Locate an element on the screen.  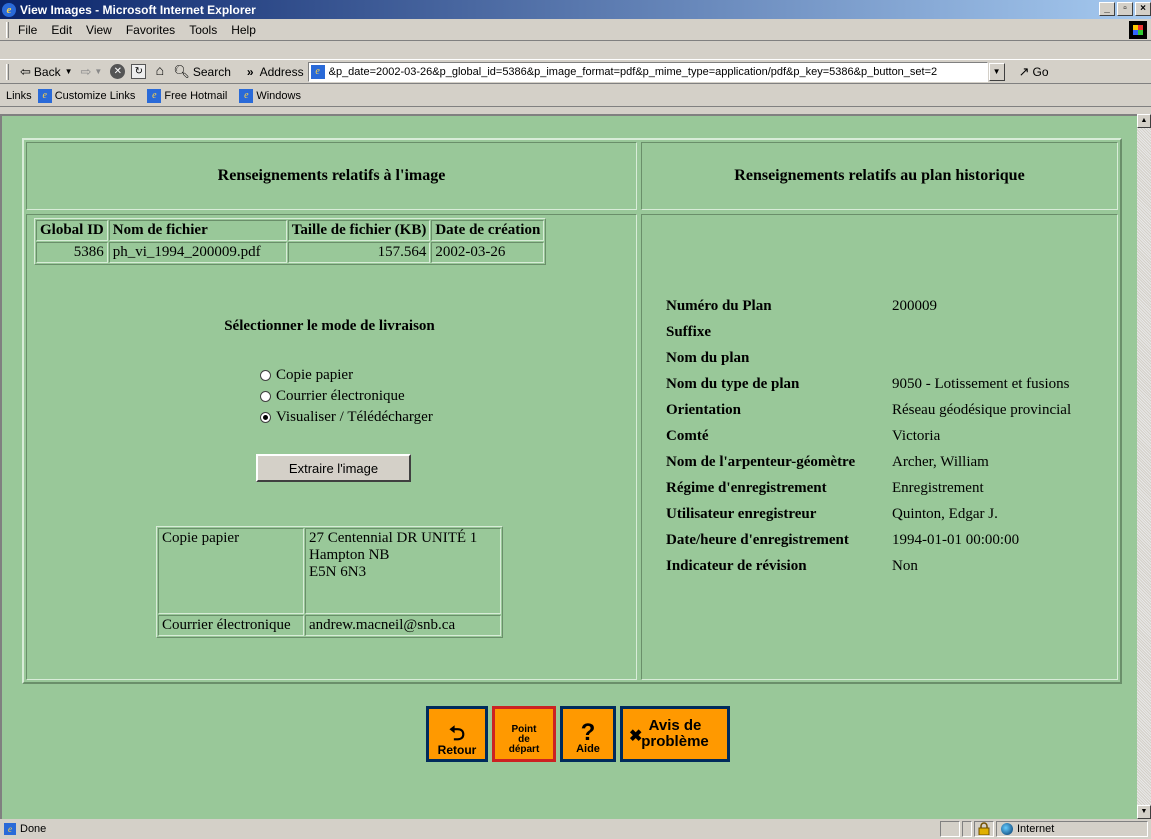
globe-icon is located at coordinates (1007, 829).